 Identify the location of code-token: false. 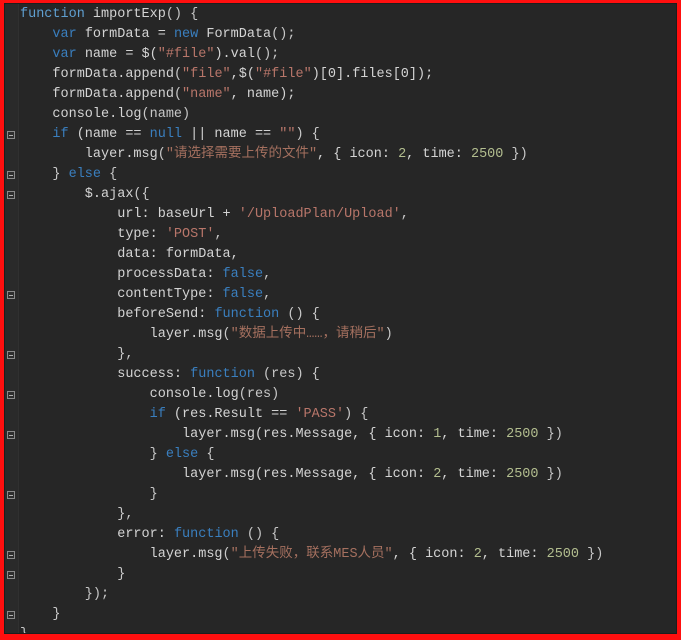
(243, 294).